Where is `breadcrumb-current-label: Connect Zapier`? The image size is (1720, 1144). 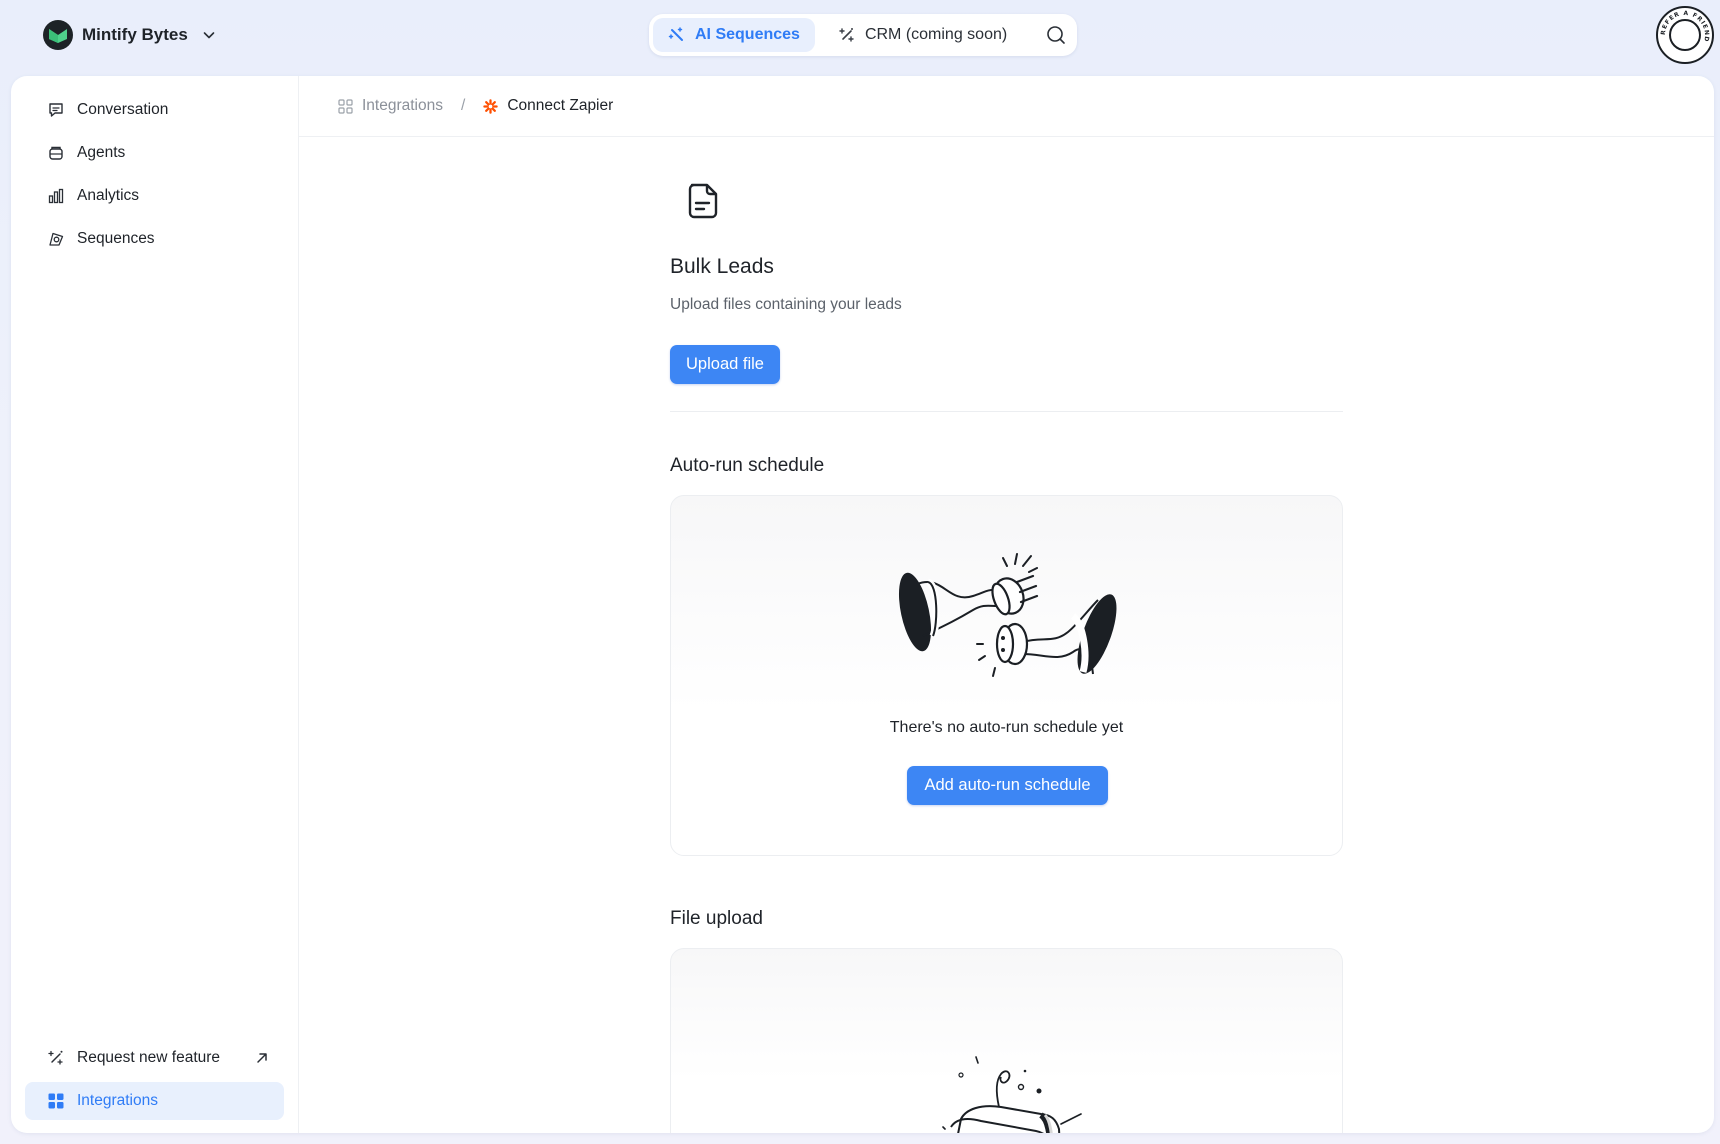 breadcrumb-current-label: Connect Zapier is located at coordinates (560, 105).